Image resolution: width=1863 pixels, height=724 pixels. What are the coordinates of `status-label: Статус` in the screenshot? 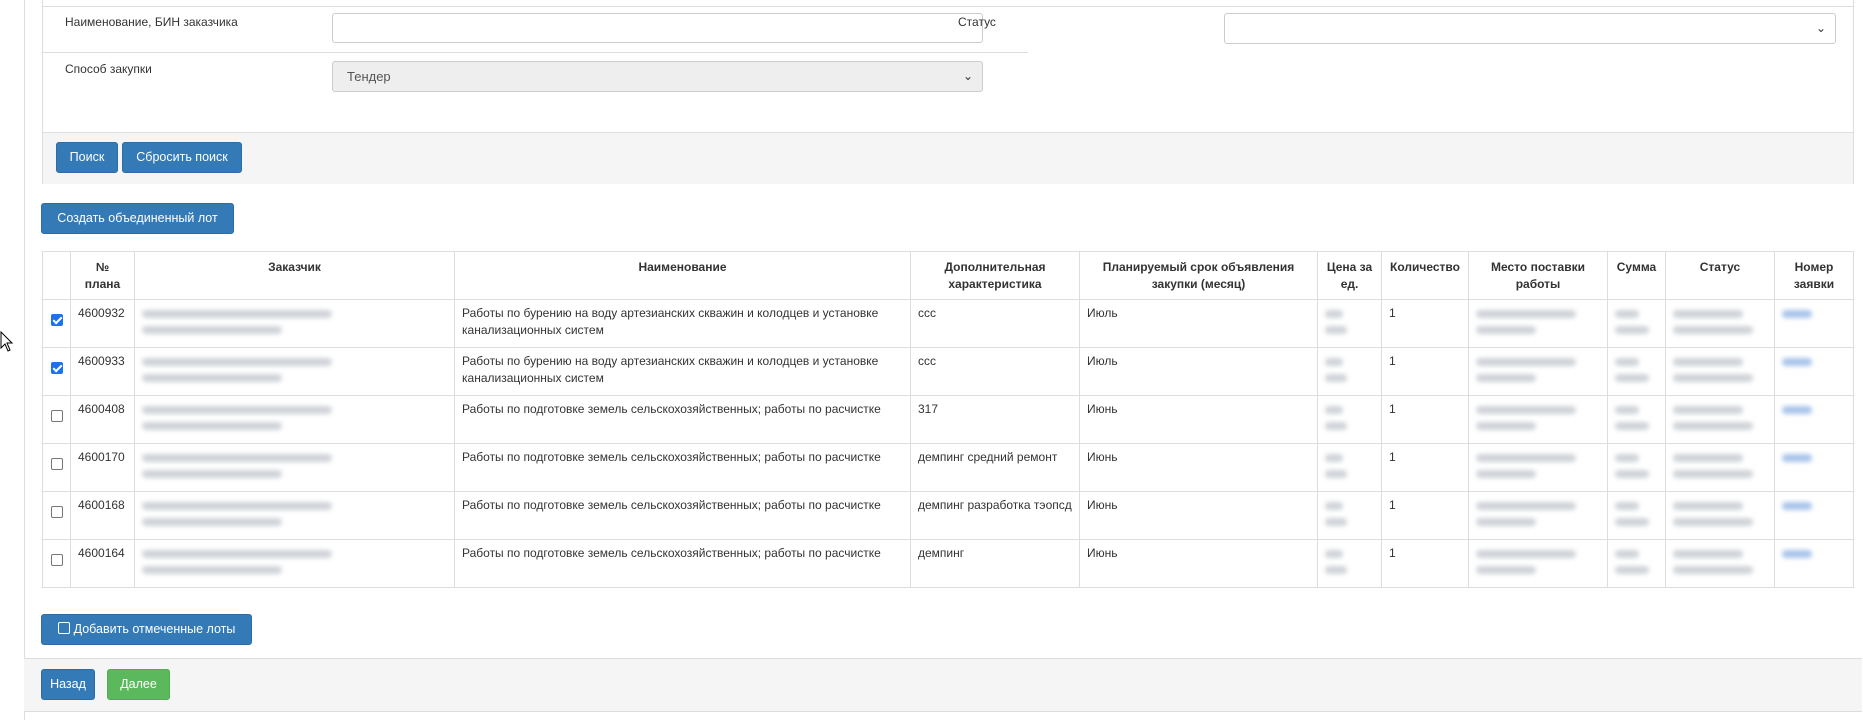 It's located at (977, 22).